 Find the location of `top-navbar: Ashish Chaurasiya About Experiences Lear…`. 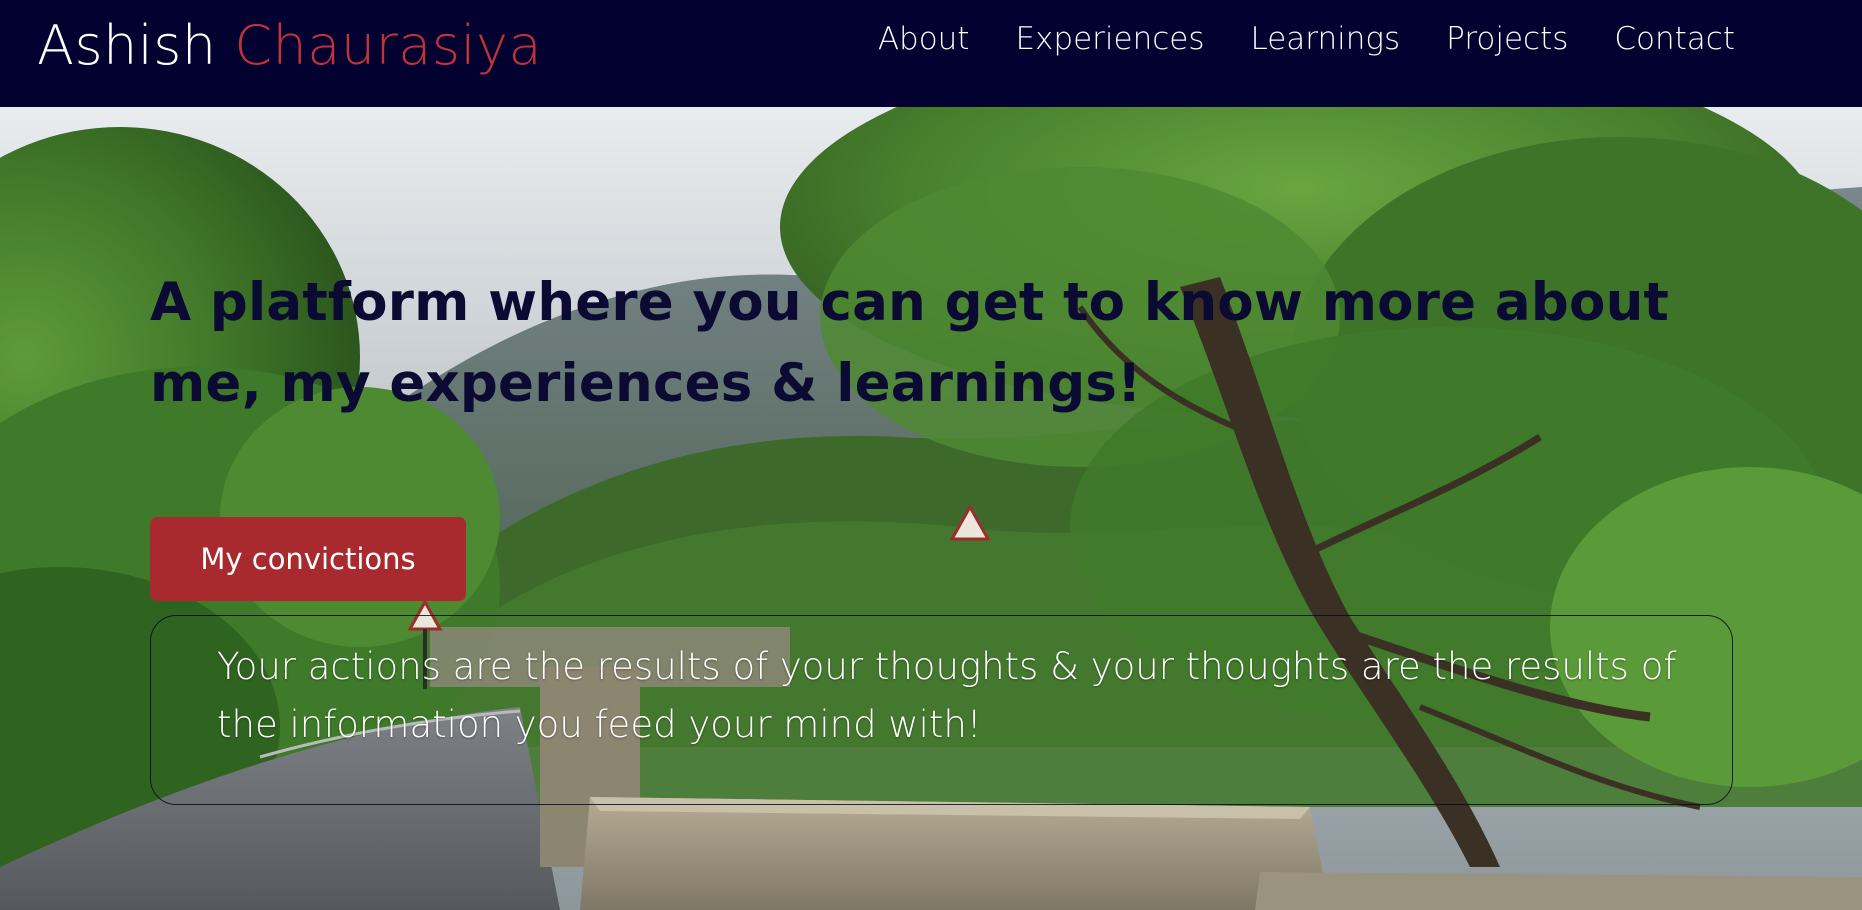

top-navbar: Ashish Chaurasiya About Experiences Lear… is located at coordinates (931, 53).